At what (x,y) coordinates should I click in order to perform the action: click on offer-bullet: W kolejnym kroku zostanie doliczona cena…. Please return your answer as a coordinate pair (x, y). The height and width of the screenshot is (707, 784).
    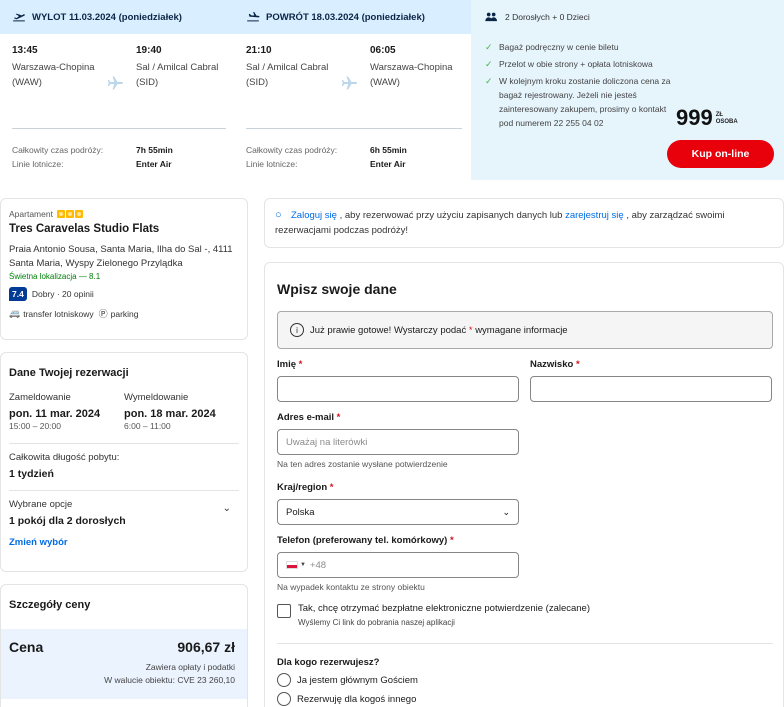
    Looking at the image, I should click on (580, 102).